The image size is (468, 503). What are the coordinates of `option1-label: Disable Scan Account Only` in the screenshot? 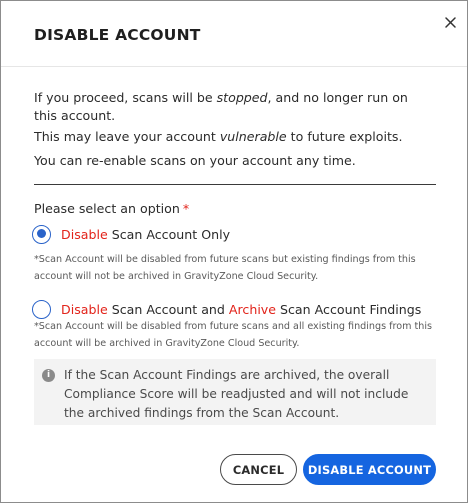 It's located at (145, 234).